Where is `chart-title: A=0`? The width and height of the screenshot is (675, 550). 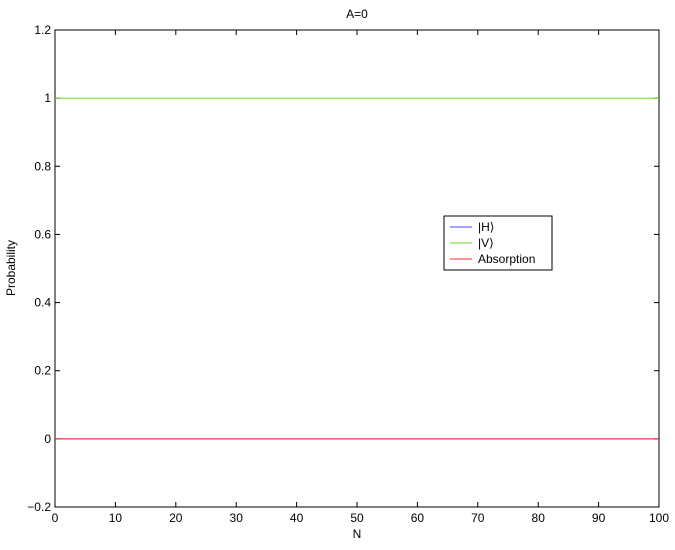 chart-title: A=0 is located at coordinates (357, 14).